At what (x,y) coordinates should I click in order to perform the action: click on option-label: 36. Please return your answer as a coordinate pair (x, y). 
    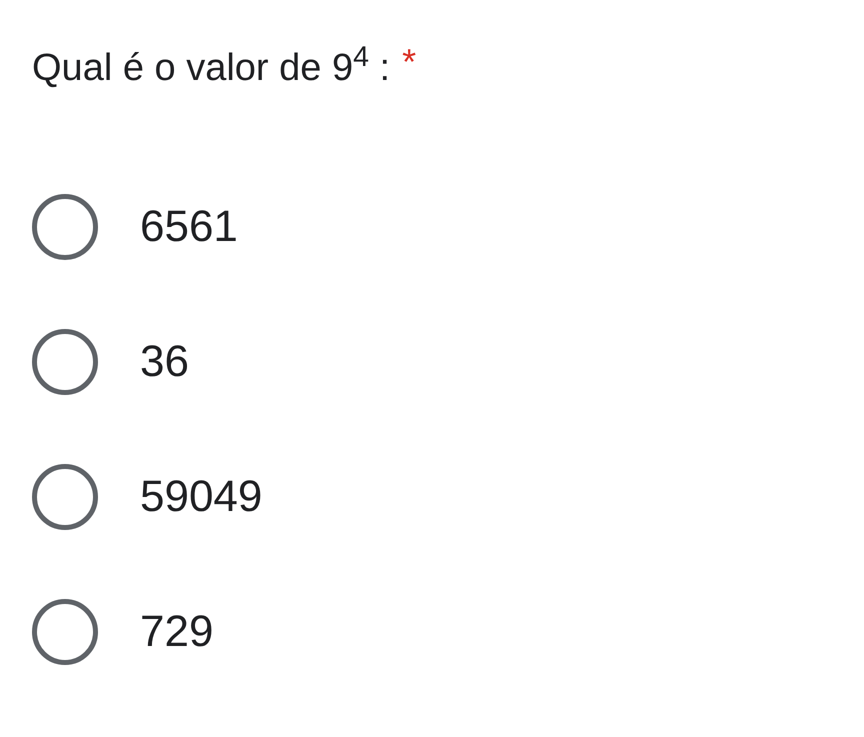
    Looking at the image, I should click on (164, 362).